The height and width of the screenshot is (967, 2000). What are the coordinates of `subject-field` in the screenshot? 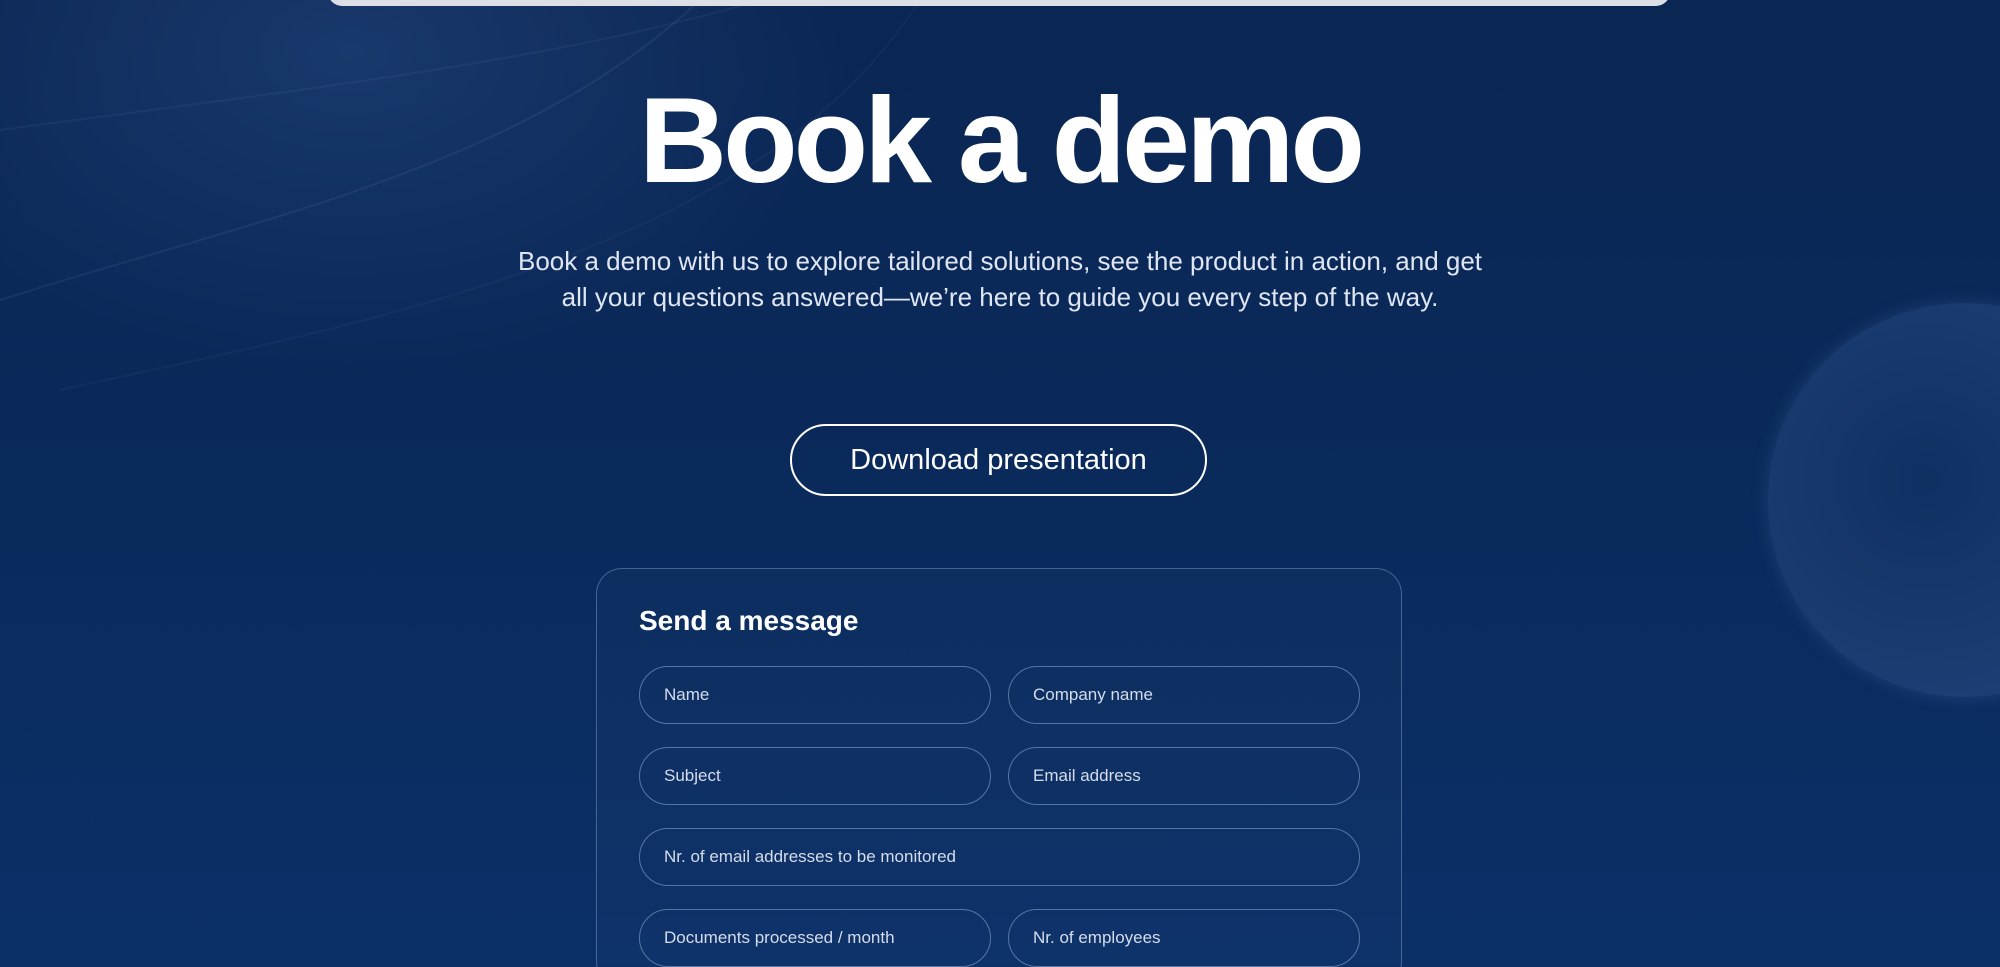 It's located at (815, 776).